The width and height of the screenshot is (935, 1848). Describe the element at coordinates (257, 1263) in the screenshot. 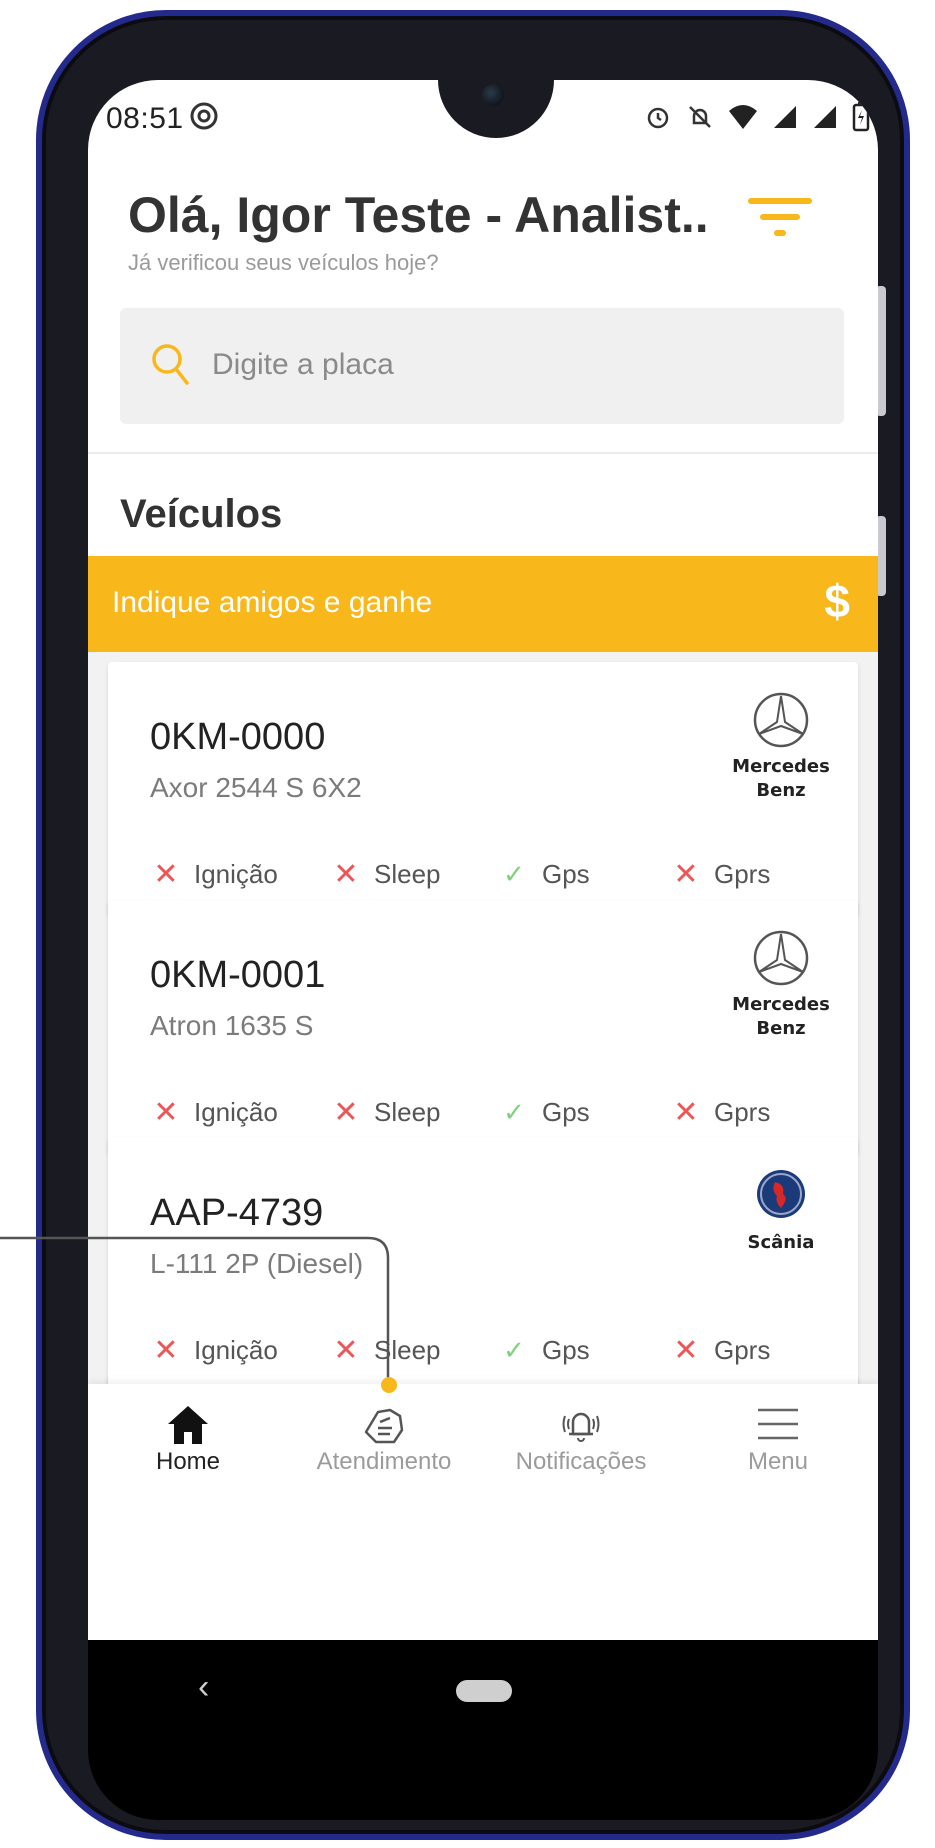

I see `vehicle-model: L-111 2P (Diesel)` at that location.